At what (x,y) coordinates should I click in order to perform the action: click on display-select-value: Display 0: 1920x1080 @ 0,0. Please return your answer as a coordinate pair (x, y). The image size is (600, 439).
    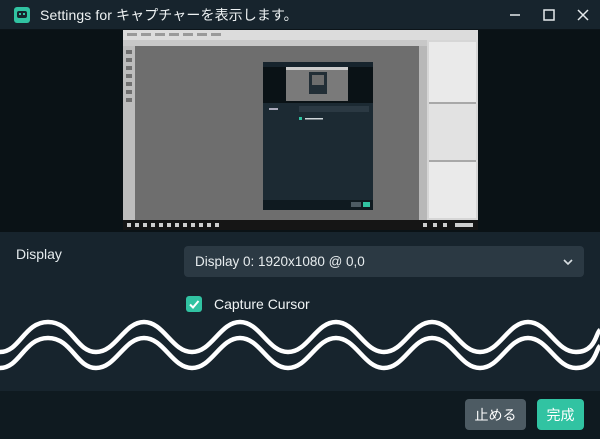
    Looking at the image, I should click on (280, 261).